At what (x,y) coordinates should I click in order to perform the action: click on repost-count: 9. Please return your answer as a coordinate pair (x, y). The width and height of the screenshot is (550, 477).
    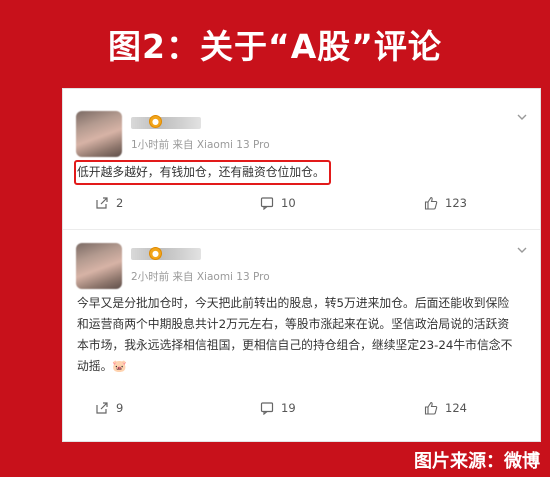
    Looking at the image, I should click on (120, 408).